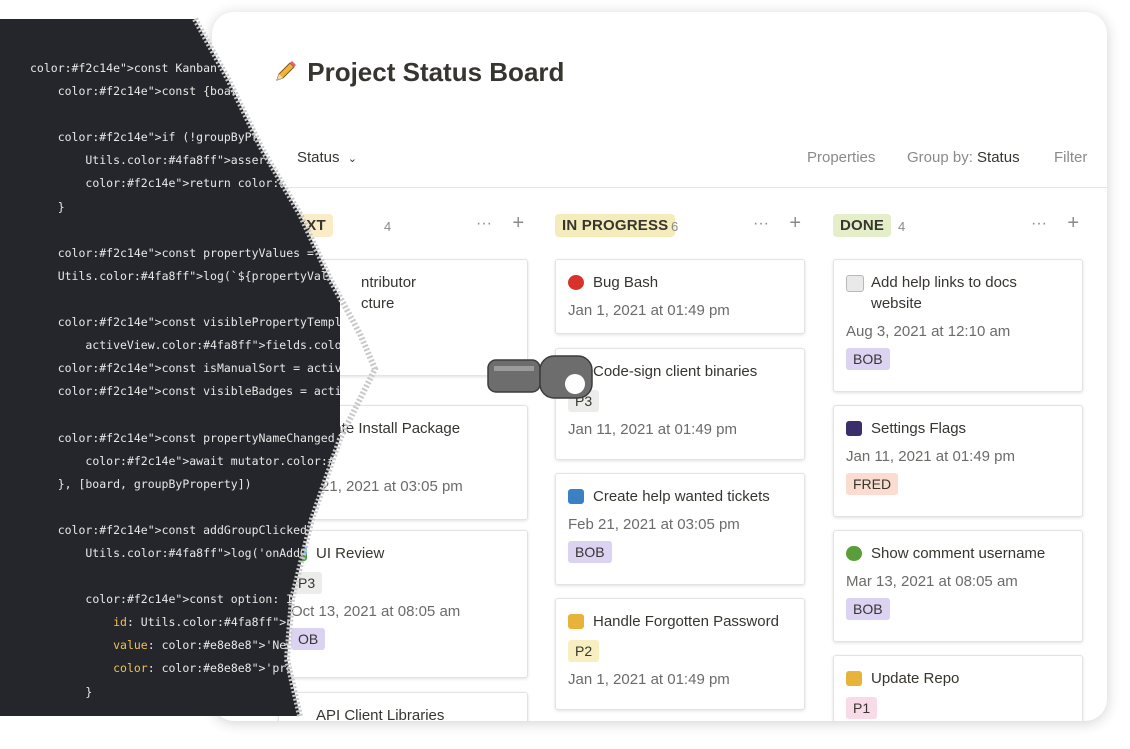 The width and height of the screenshot is (1130, 749). What do you see at coordinates (576, 282) in the screenshot?
I see `ladybug-icon` at bounding box center [576, 282].